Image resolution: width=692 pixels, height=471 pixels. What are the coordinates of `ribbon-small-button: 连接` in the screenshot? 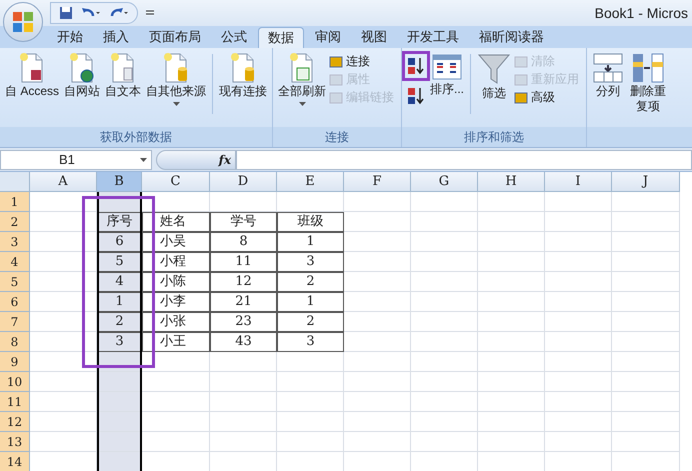 It's located at (361, 61).